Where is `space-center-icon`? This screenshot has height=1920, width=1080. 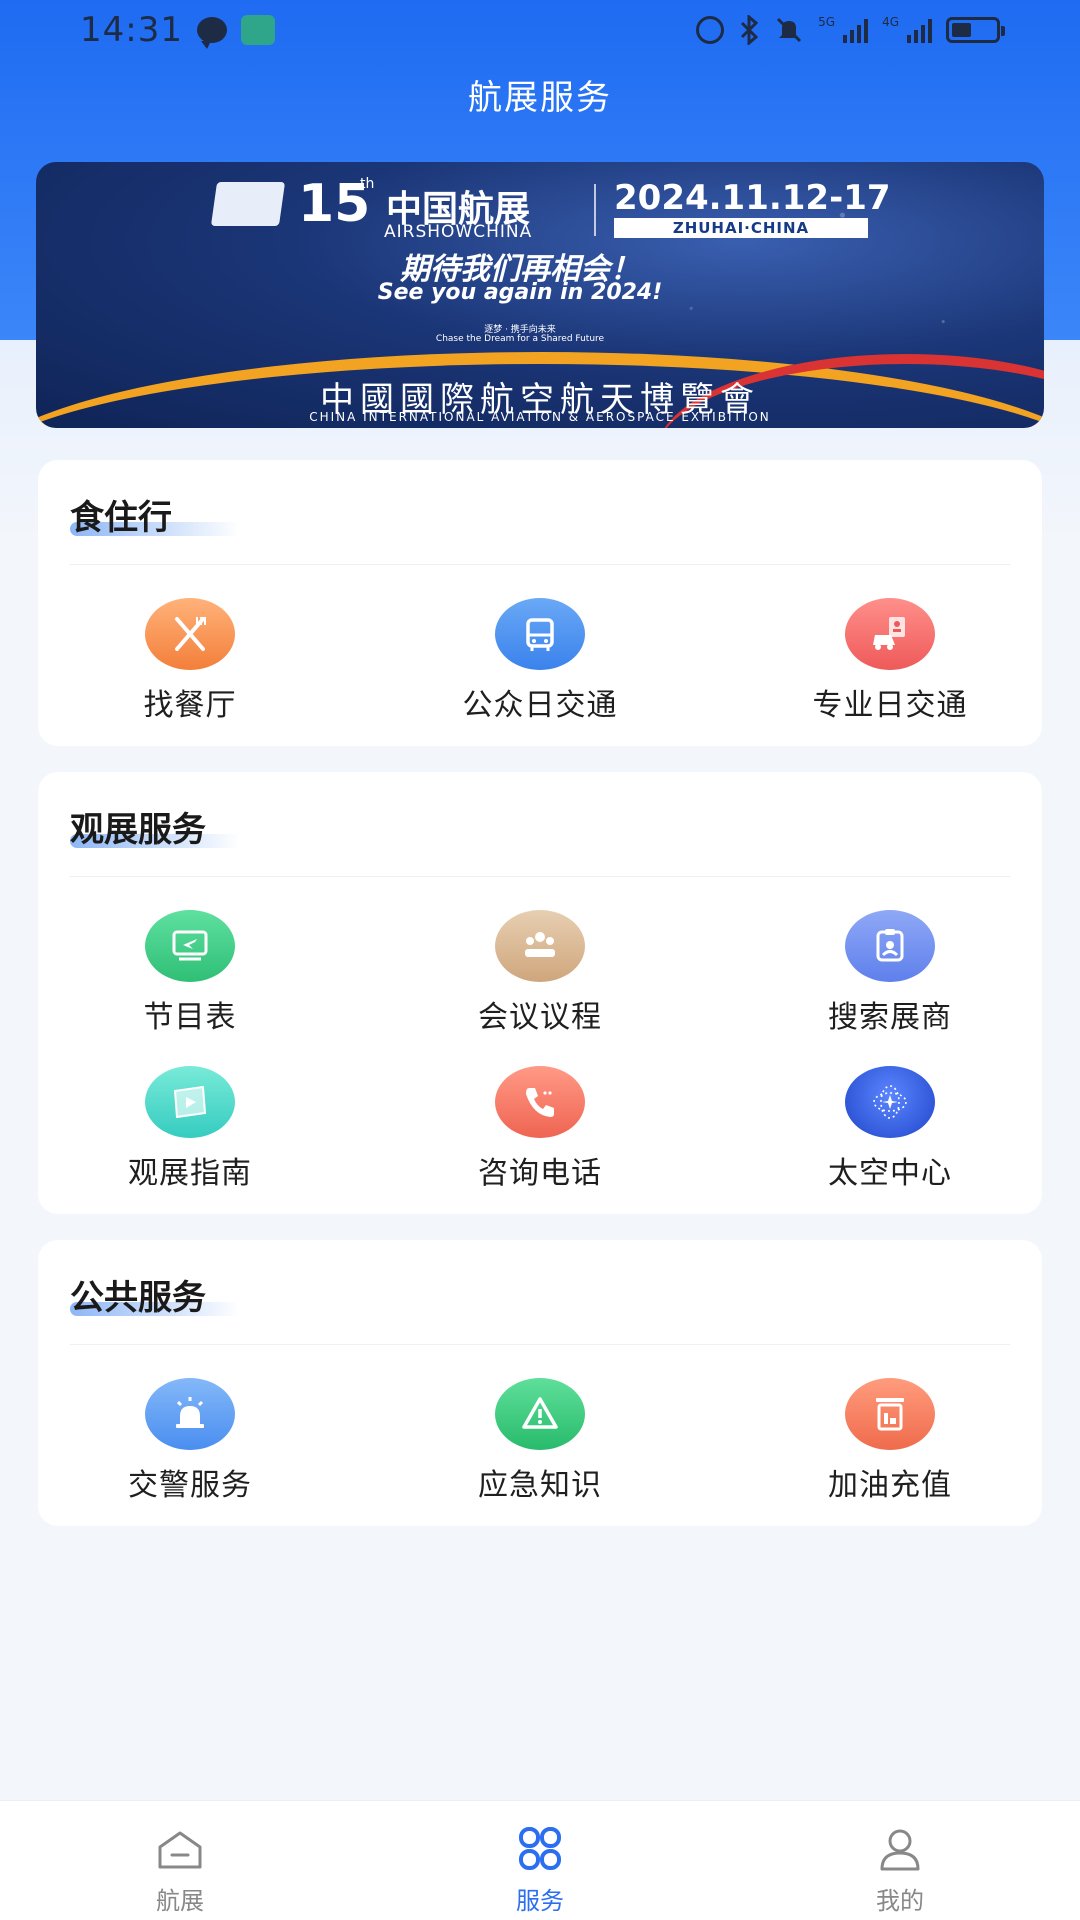 space-center-icon is located at coordinates (890, 1102).